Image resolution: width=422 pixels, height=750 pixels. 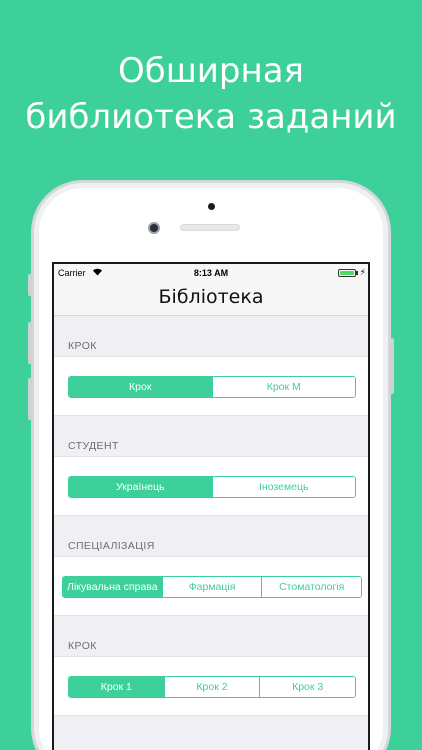 What do you see at coordinates (362, 272) in the screenshot?
I see `charging-icon: ⚡` at bounding box center [362, 272].